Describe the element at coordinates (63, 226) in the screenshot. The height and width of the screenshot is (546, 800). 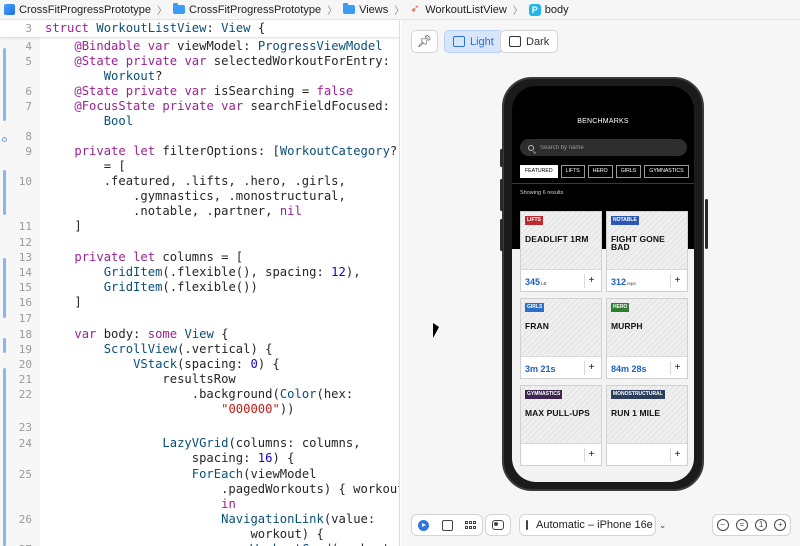
I see `code-text: ]` at that location.